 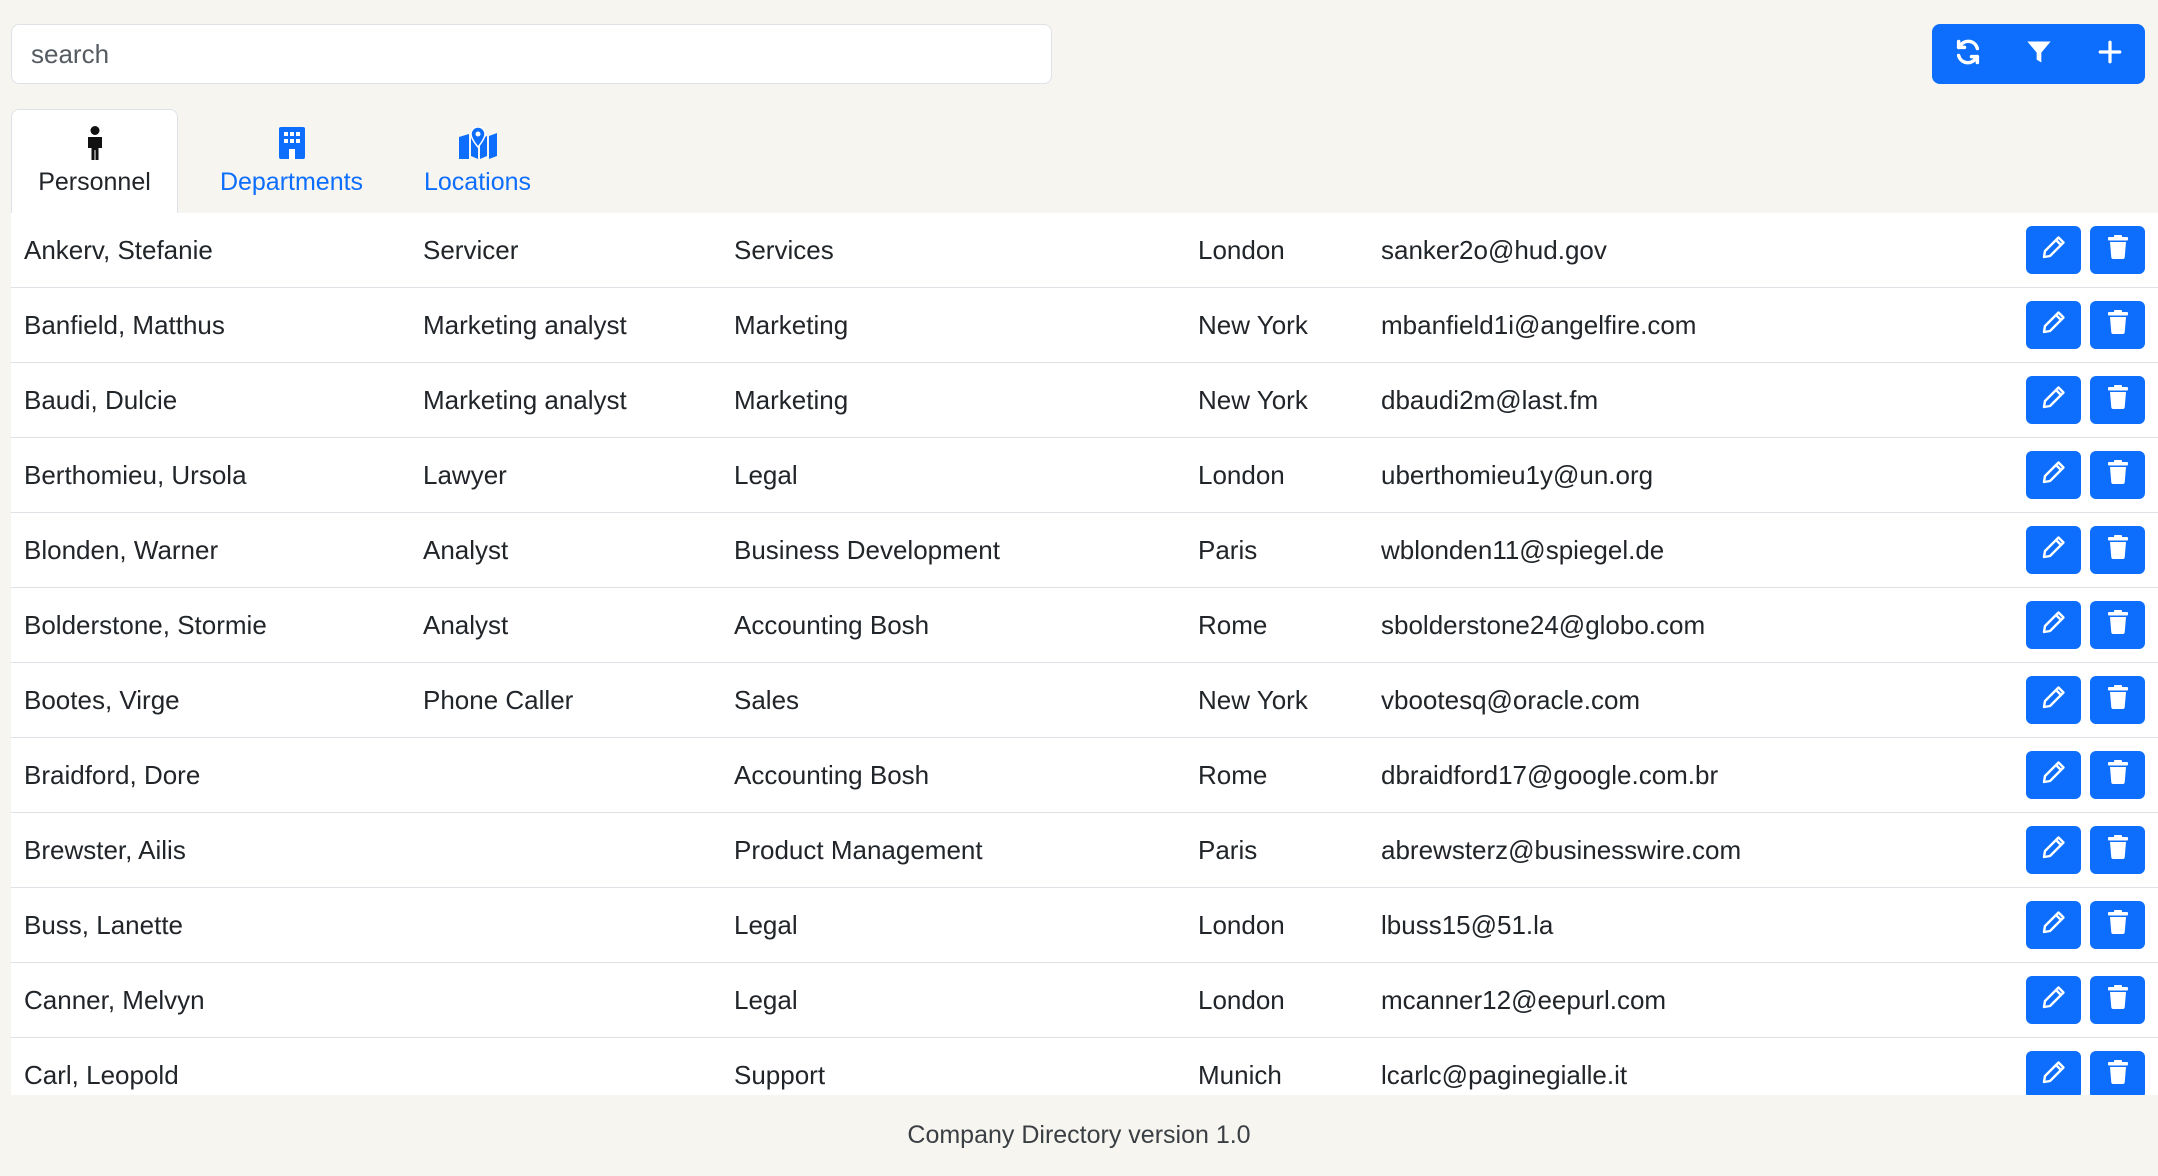 I want to click on personnel-email: dbraidford17@google.com.br, so click(x=1550, y=775).